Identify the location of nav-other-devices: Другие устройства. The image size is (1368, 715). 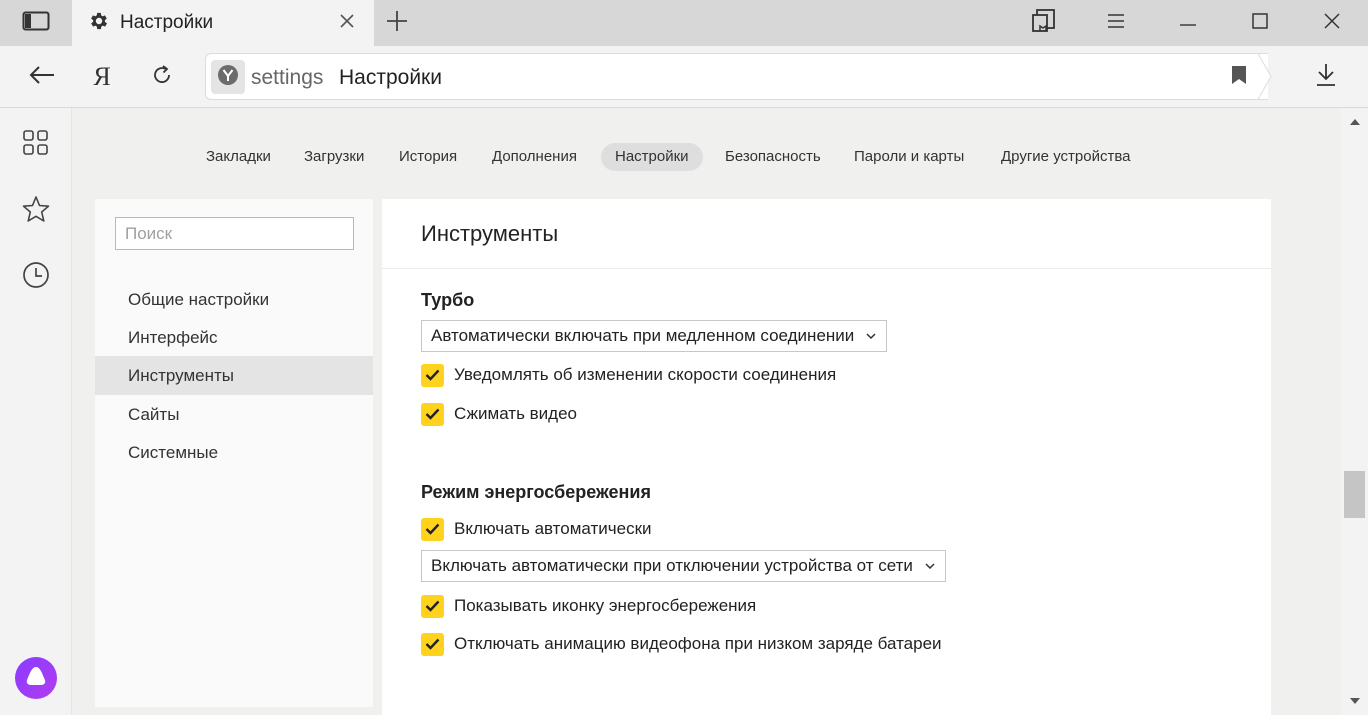
(1065, 157).